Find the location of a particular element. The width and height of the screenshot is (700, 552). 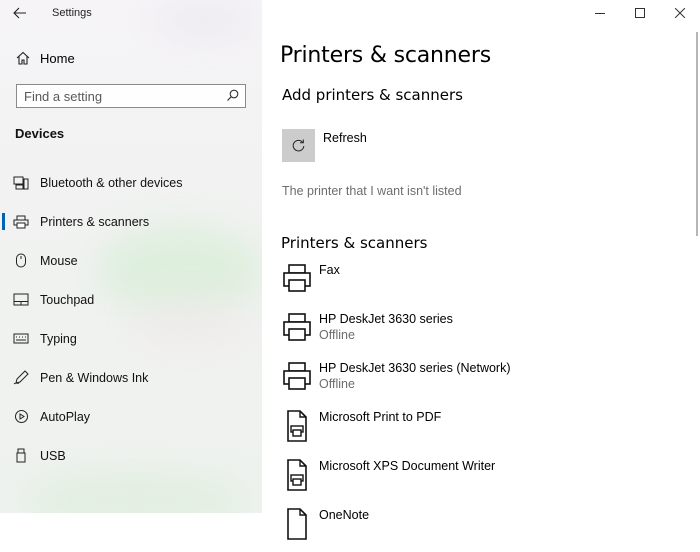

pen-icon is located at coordinates (21, 377).